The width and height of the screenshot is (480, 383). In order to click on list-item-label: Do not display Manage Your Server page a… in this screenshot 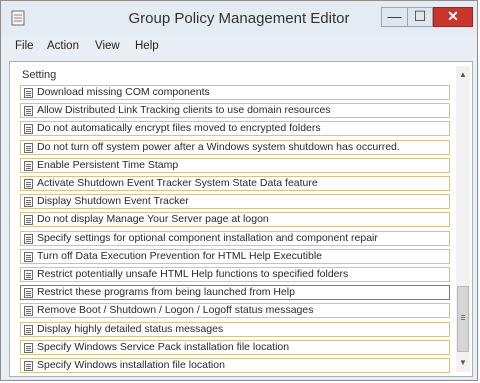, I will do `click(153, 219)`.